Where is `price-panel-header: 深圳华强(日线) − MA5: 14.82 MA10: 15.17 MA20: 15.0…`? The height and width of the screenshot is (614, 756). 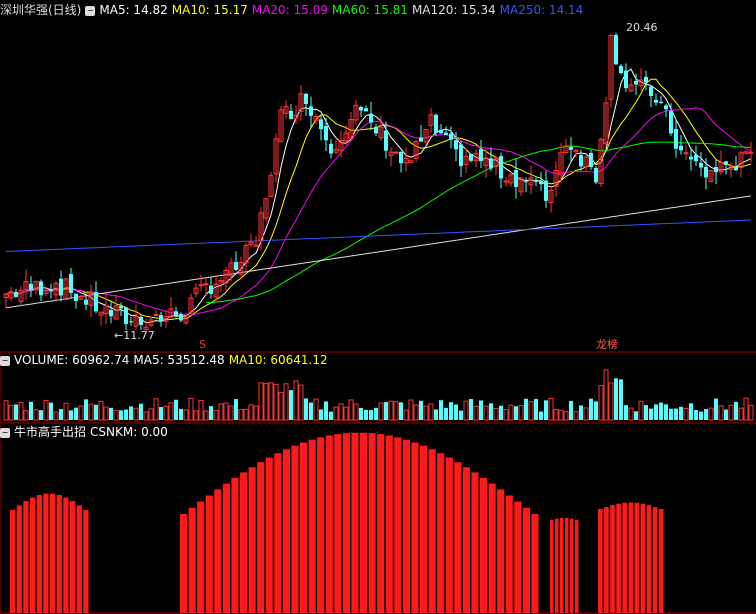
price-panel-header: 深圳华强(日线) − MA5: 14.82 MA10: 15.17 MA20: 15.0… is located at coordinates (295, 10).